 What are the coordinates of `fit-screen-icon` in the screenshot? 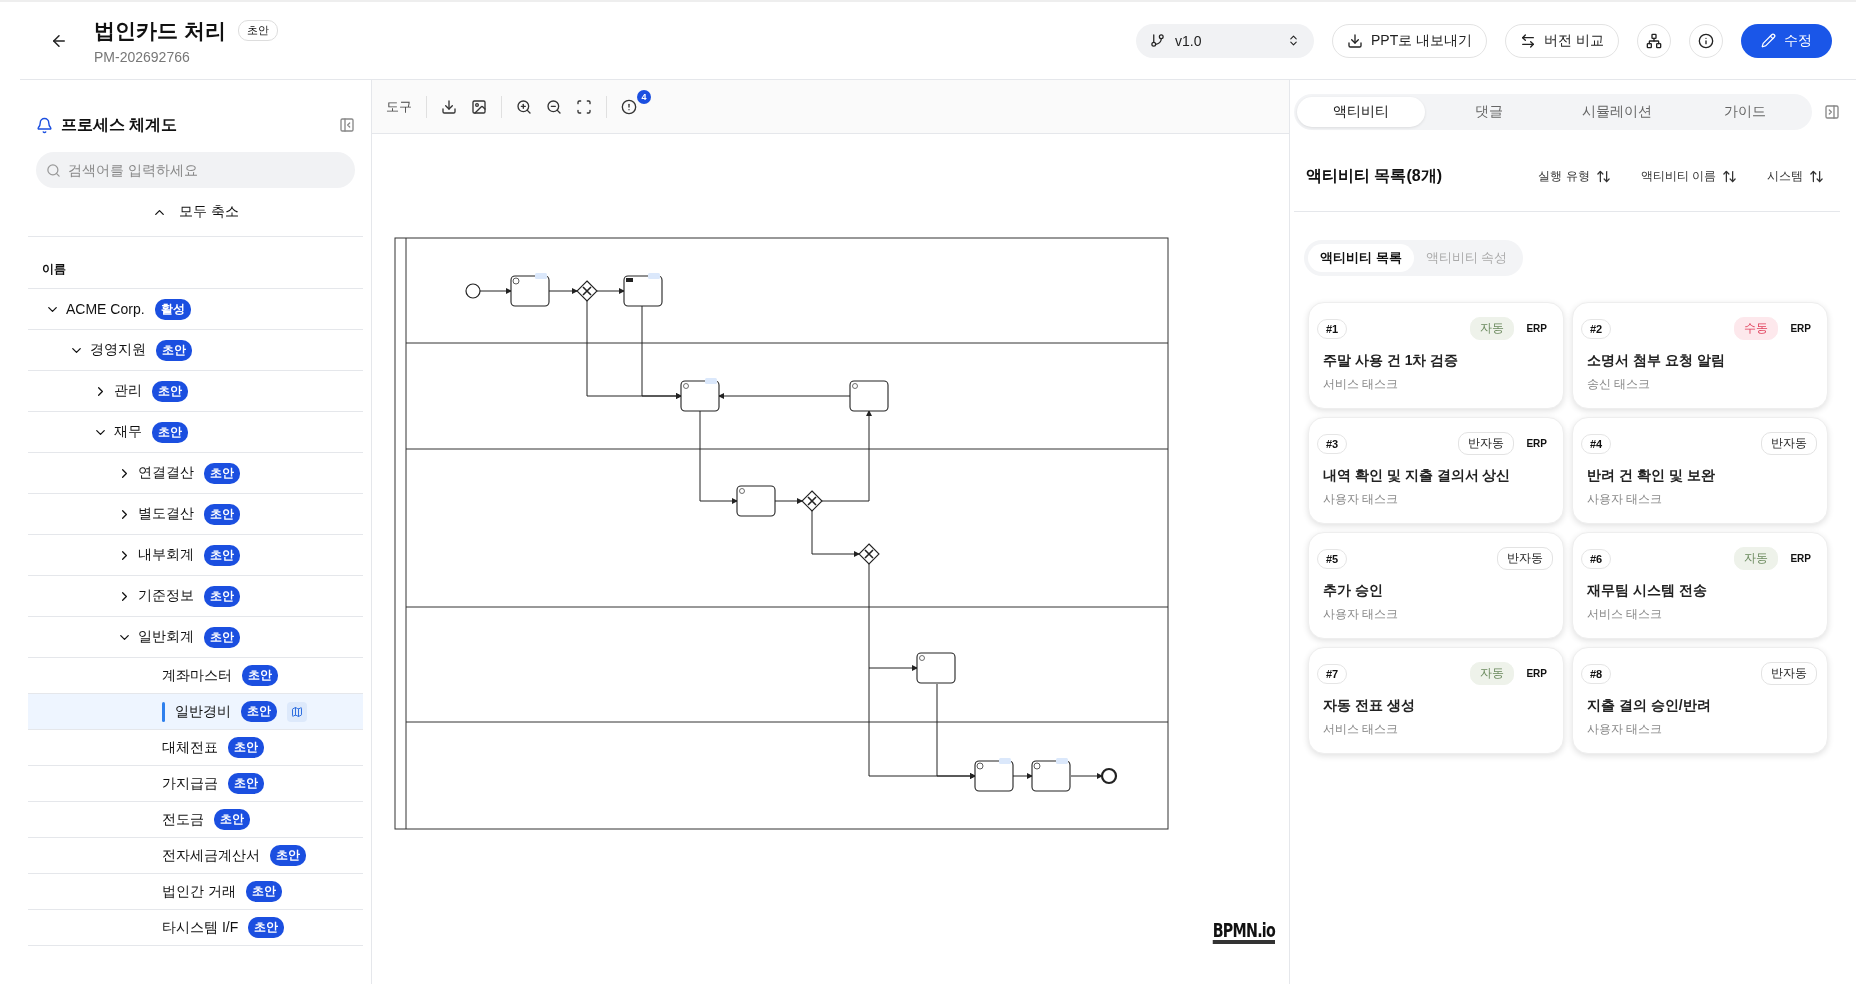 It's located at (584, 106).